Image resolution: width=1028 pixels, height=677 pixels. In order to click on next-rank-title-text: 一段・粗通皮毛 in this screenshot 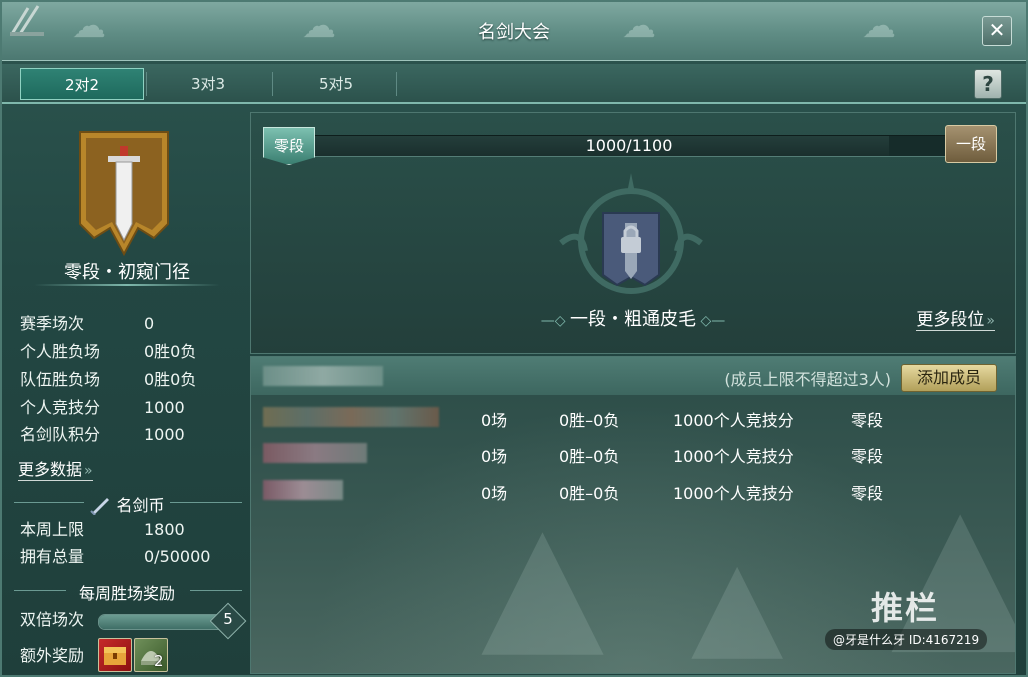, I will do `click(633, 319)`.